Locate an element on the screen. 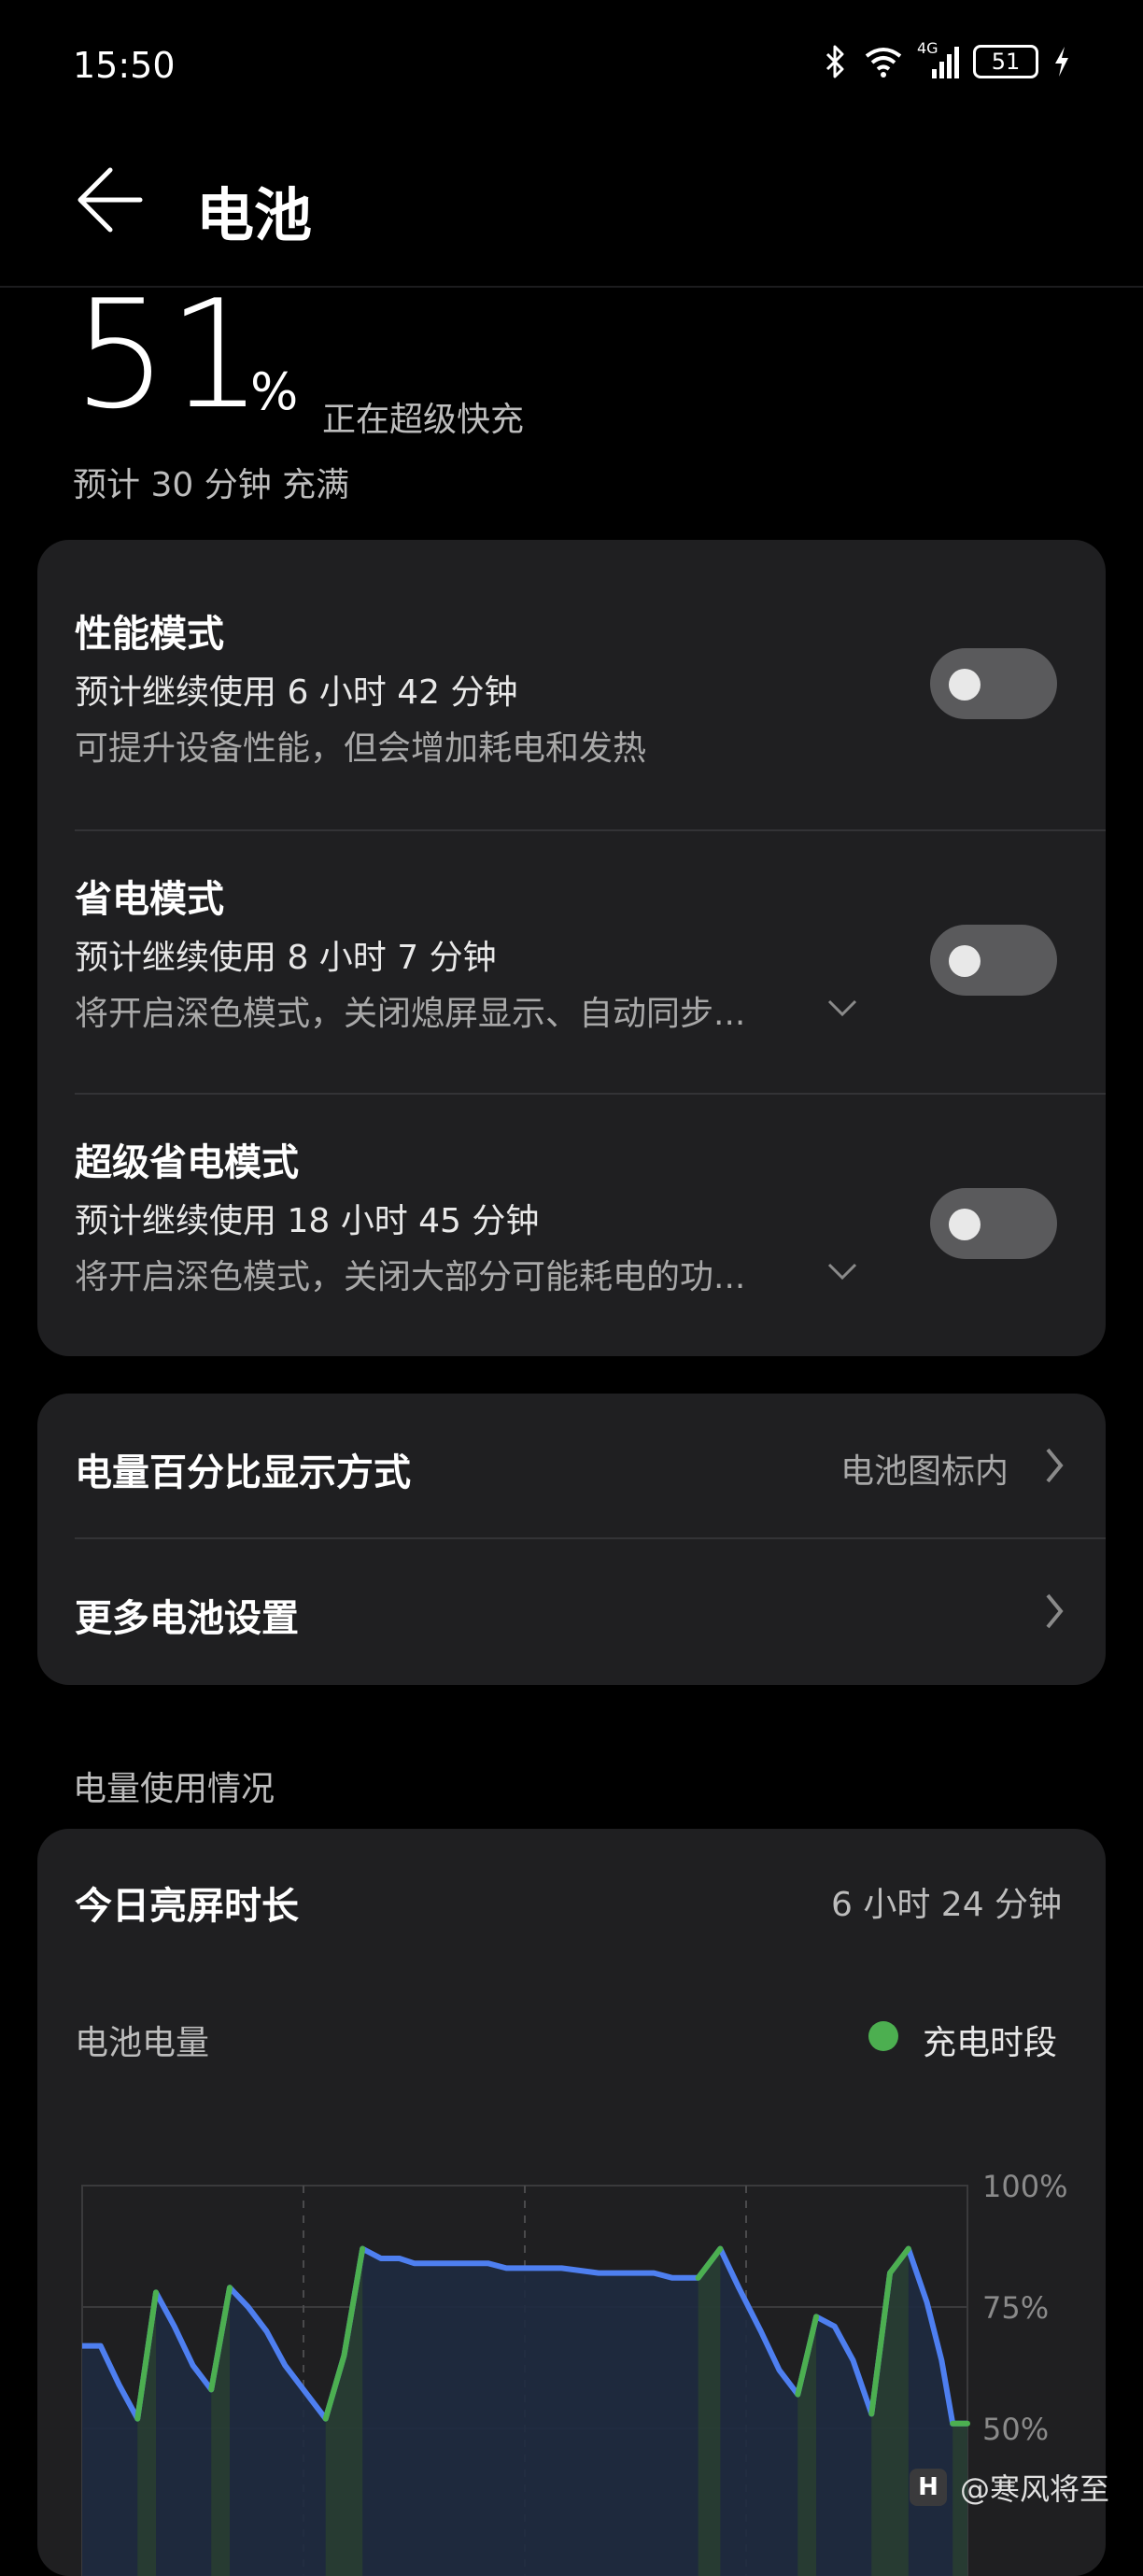 This screenshot has height=2576, width=1143. page-title: 电池 is located at coordinates (255, 215).